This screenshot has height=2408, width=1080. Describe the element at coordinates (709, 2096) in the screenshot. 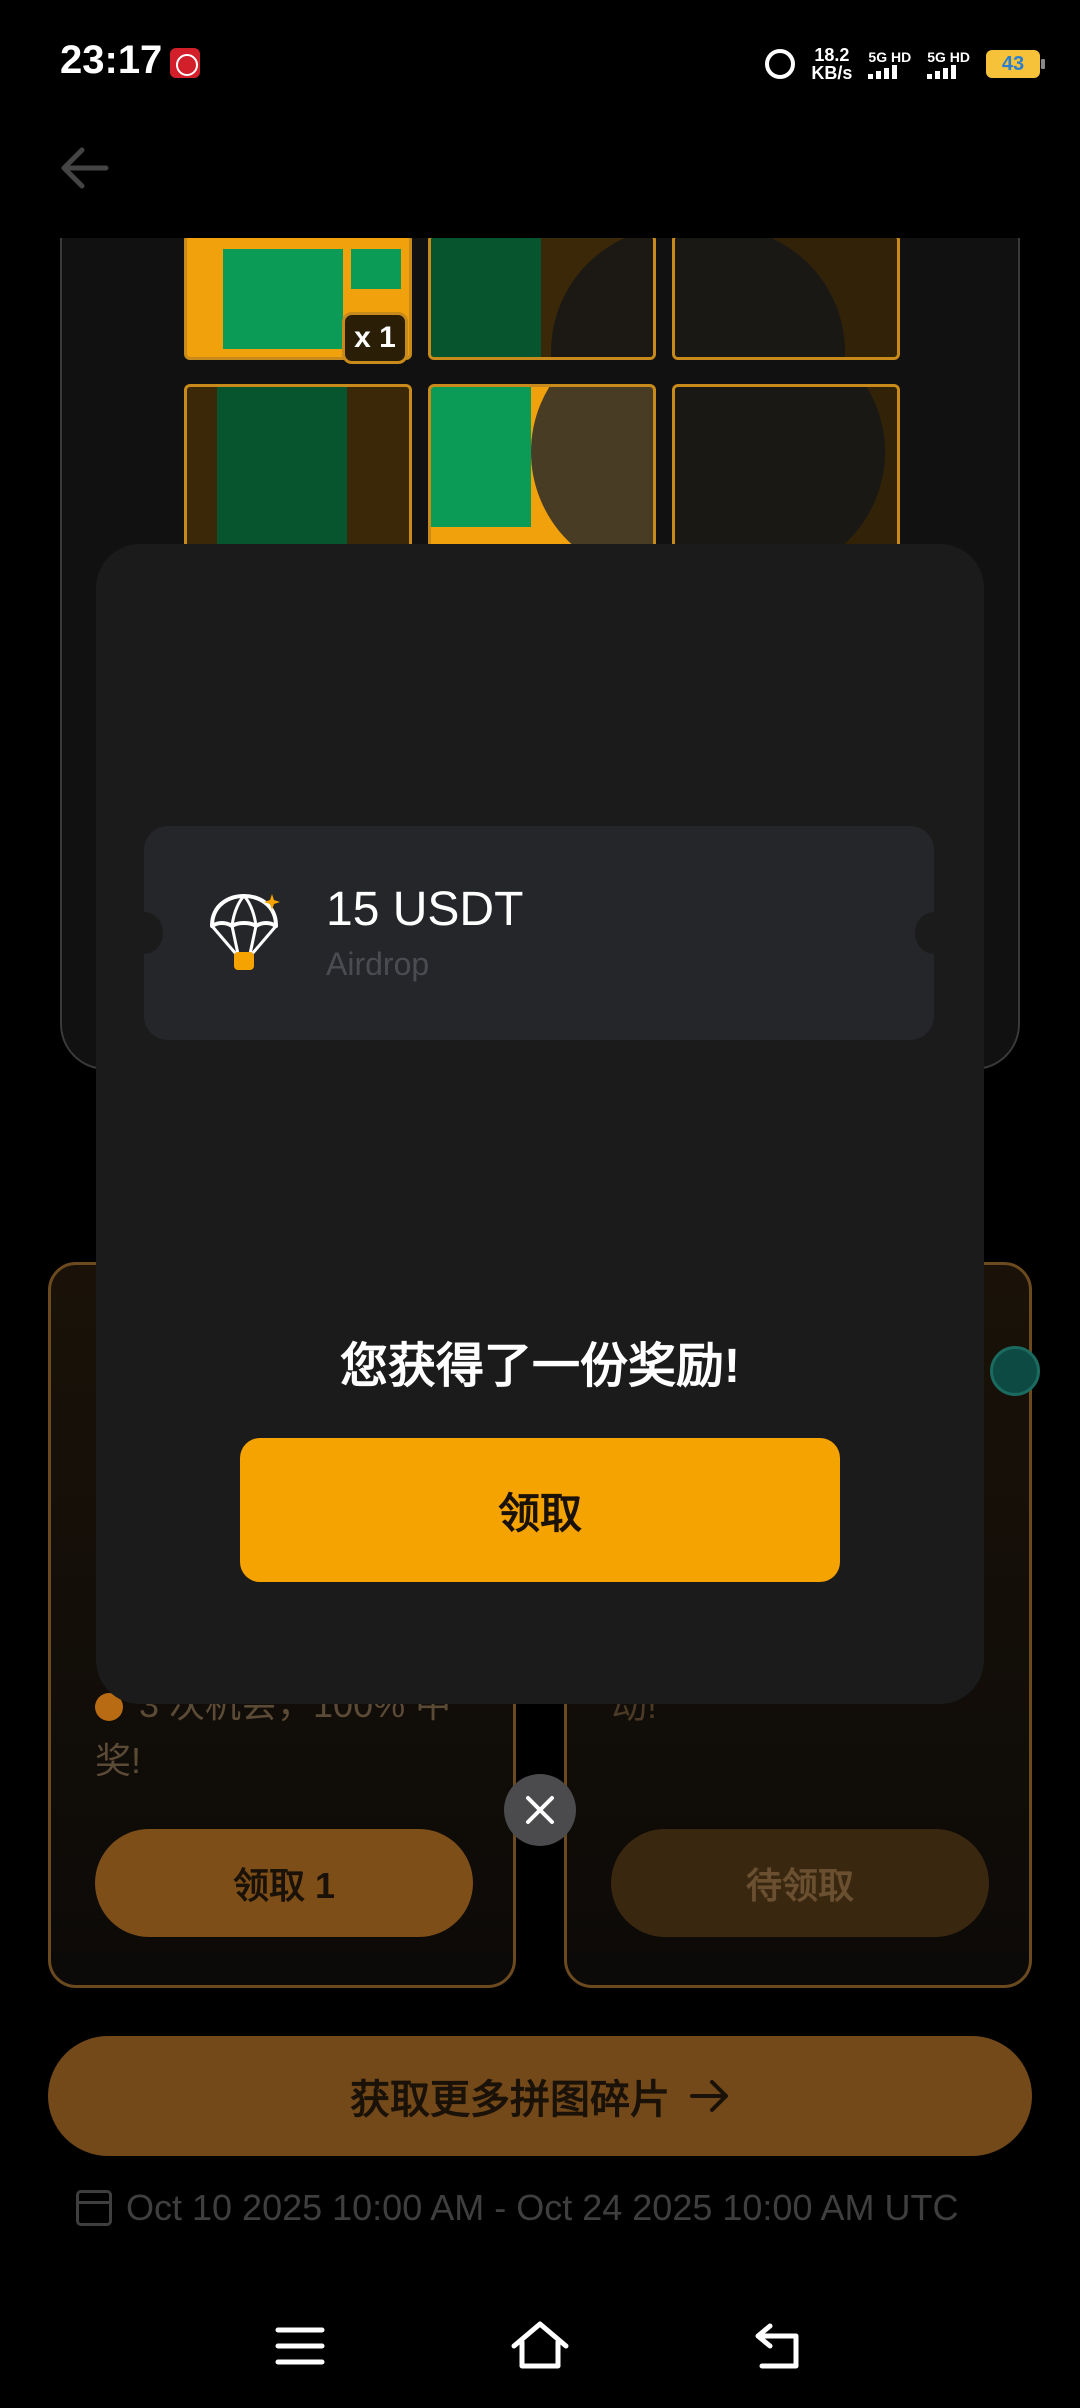

I see `arrow-right-icon` at that location.